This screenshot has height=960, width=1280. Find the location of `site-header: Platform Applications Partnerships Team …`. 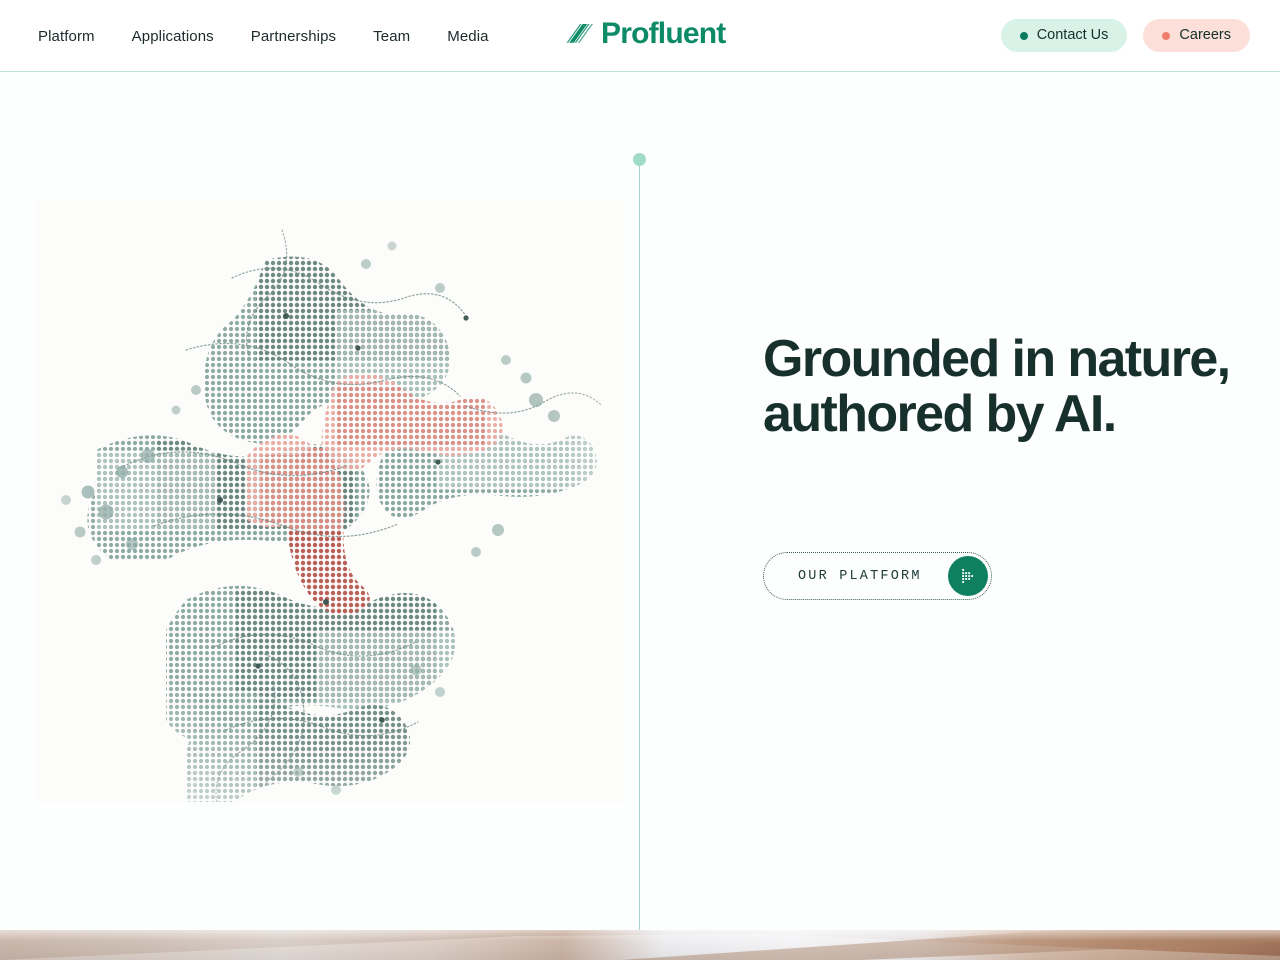

site-header: Platform Applications Partnerships Team … is located at coordinates (640, 36).